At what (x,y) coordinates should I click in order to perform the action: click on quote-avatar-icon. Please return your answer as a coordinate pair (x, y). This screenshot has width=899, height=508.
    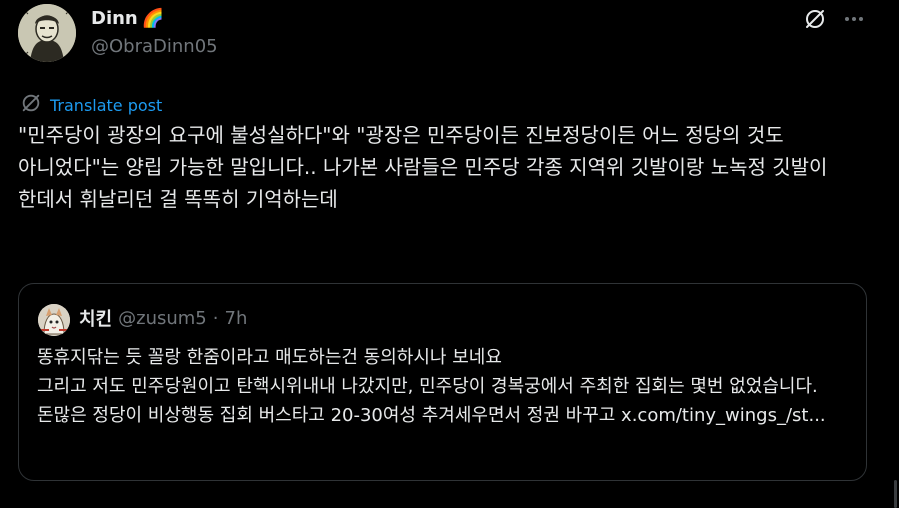
    Looking at the image, I should click on (54, 320).